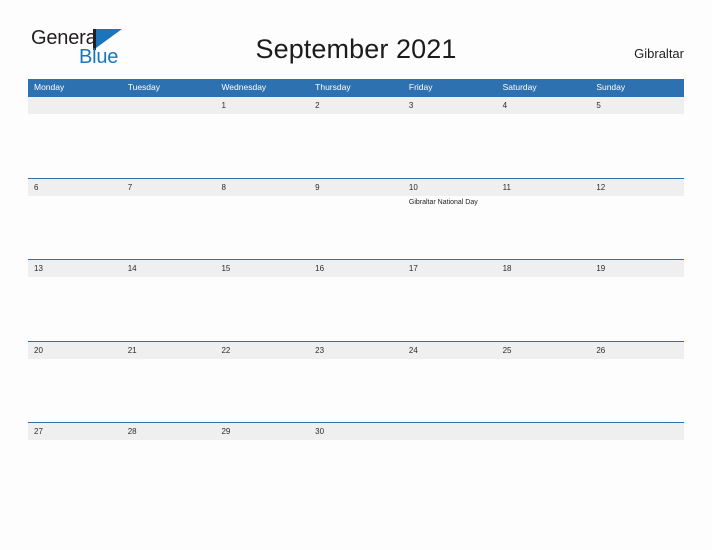 The height and width of the screenshot is (550, 712). What do you see at coordinates (450, 350) in the screenshot?
I see `day-number: 24` at bounding box center [450, 350].